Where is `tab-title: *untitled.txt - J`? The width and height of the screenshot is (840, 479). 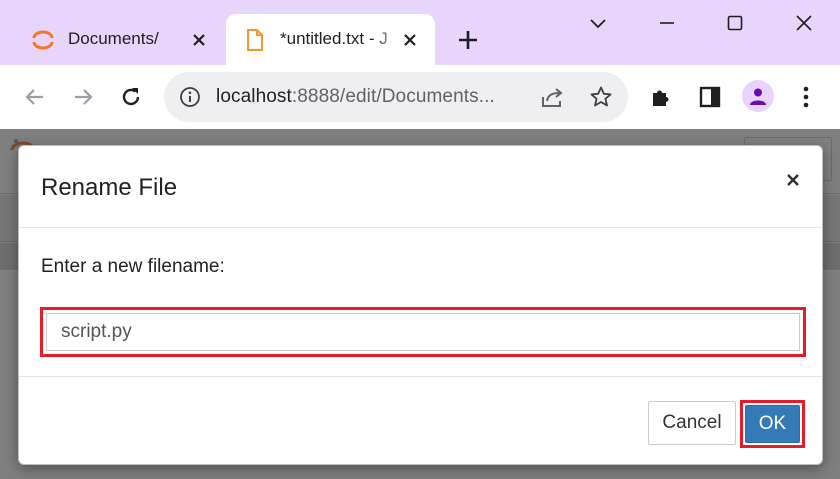 tab-title: *untitled.txt - J is located at coordinates (334, 38).